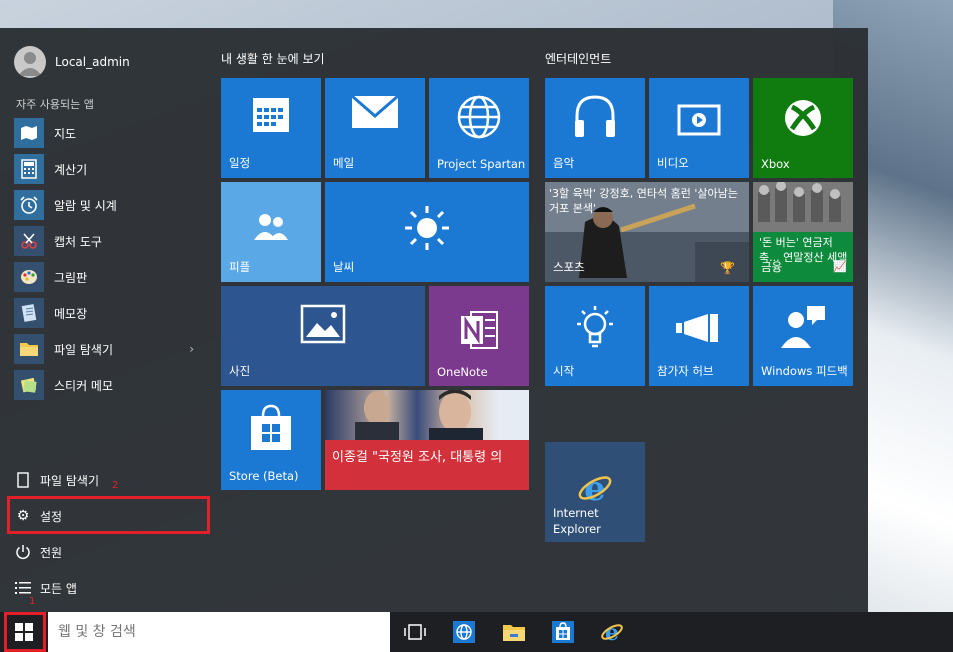 Image resolution: width=953 pixels, height=652 pixels. I want to click on app-label: 스티커 메모, so click(84, 385).